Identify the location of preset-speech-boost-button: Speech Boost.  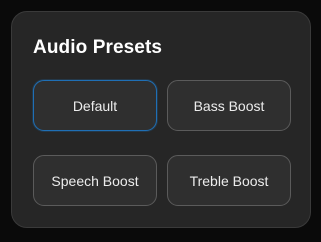
(95, 180).